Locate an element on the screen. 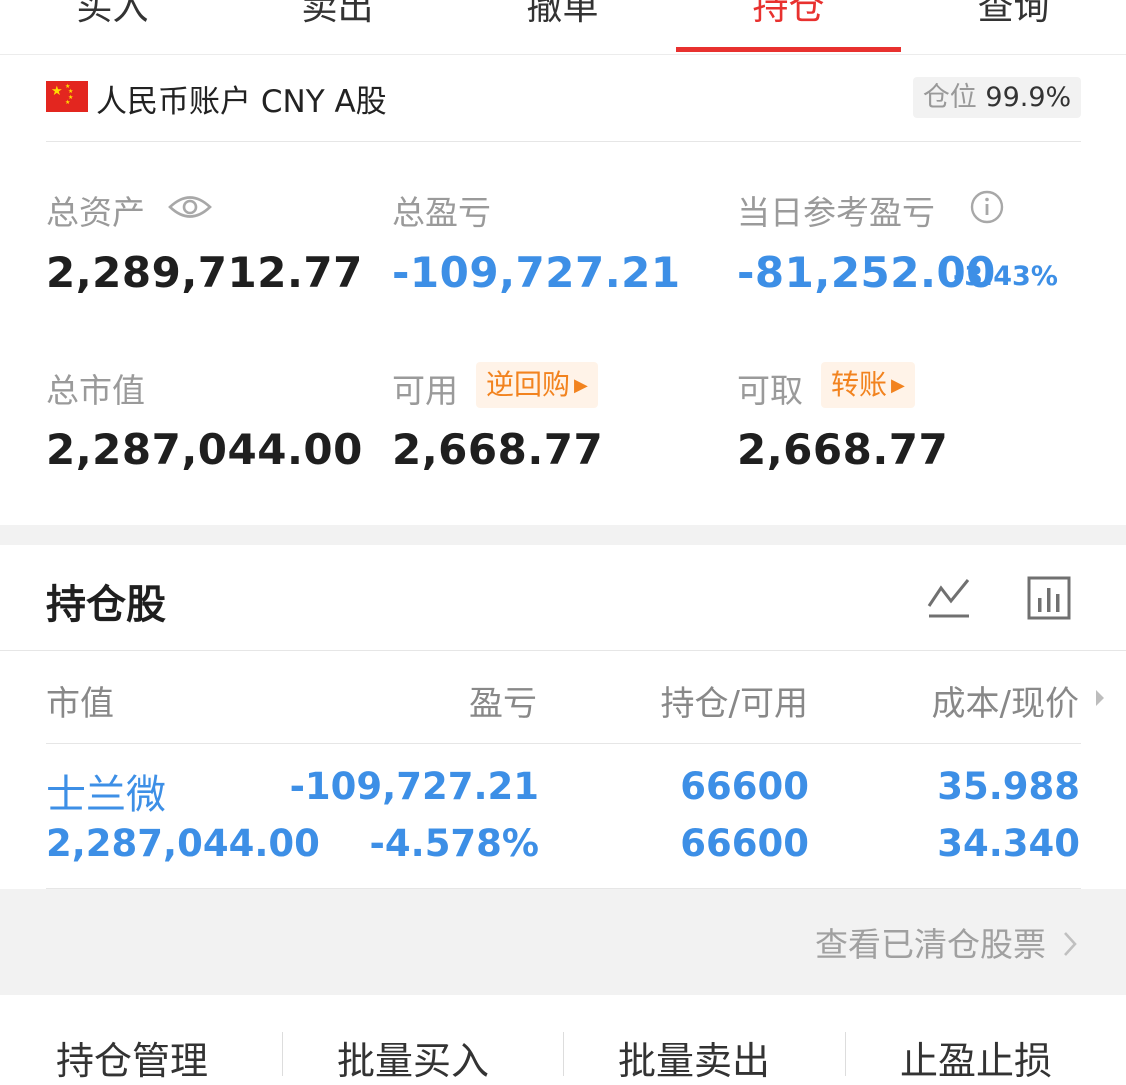  col-header-position: 持仓/可用 is located at coordinates (734, 700).